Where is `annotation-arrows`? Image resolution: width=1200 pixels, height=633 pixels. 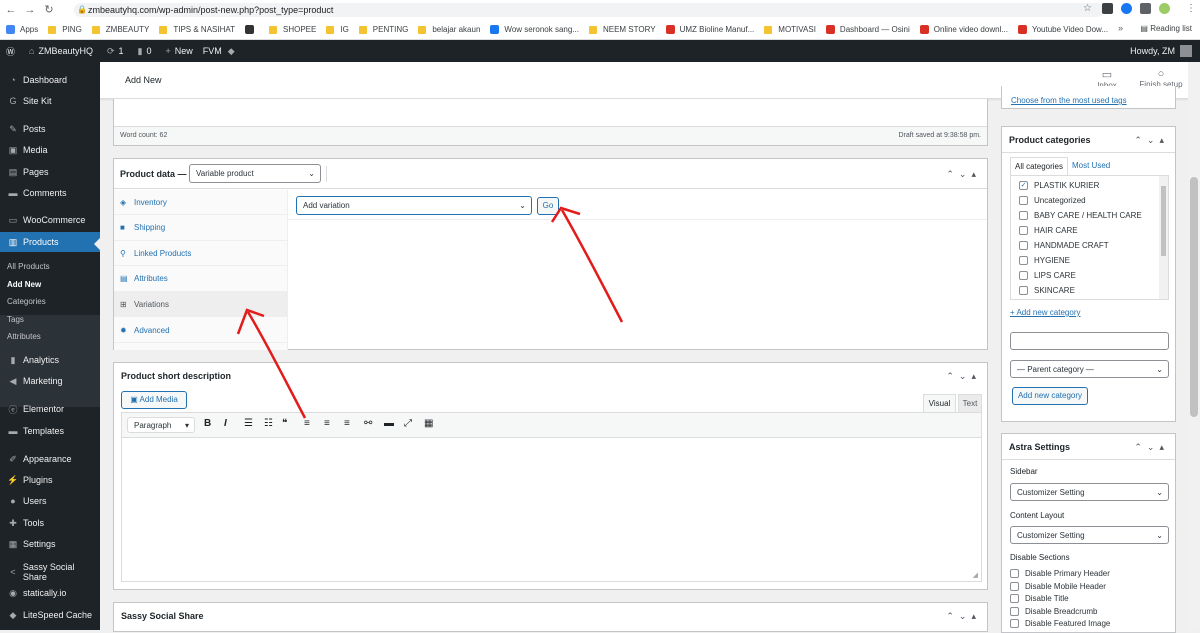
annotation-arrows is located at coordinates (430, 312).